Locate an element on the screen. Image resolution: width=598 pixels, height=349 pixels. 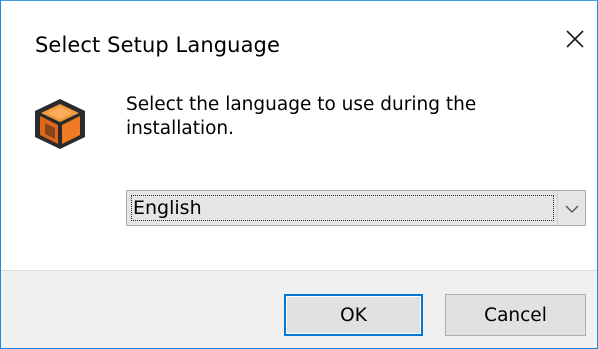
chevron-down-icon is located at coordinates (572, 208).